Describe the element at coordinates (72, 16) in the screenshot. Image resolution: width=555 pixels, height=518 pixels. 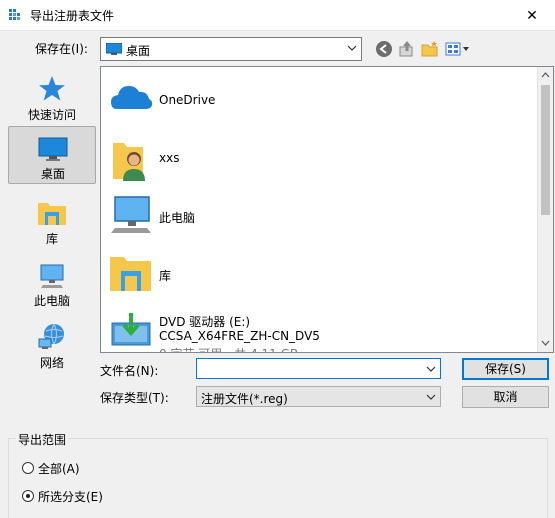
I see `window-title: 导出注册表文件` at that location.